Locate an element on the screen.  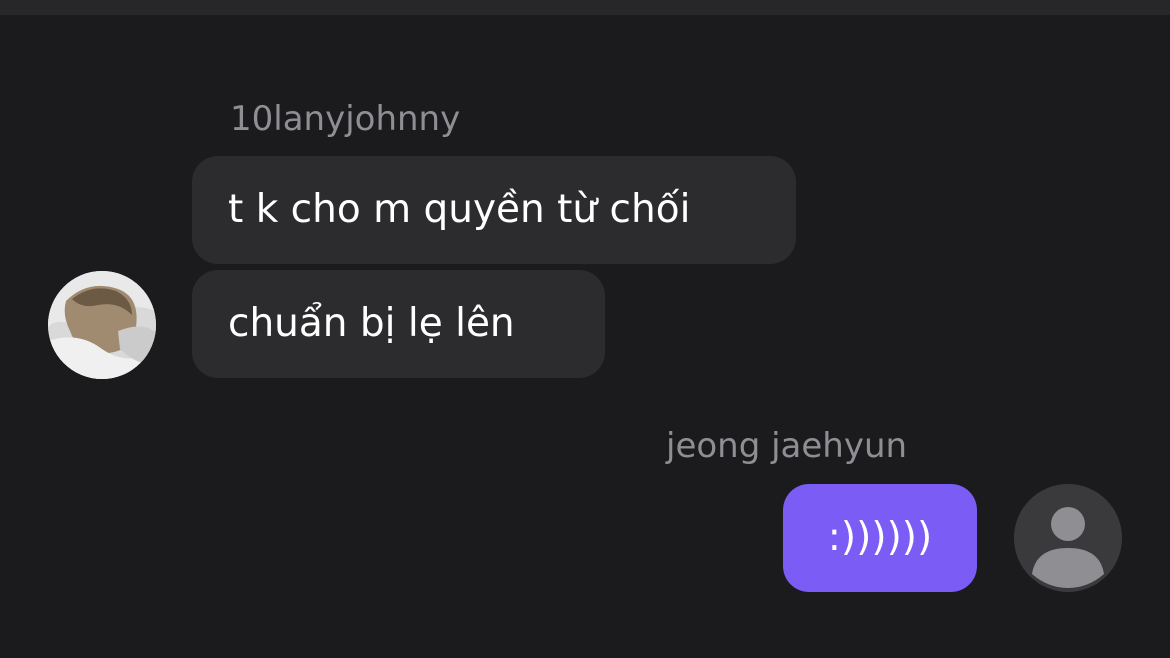
sender-name: jeong jaehyun is located at coordinates (787, 446).